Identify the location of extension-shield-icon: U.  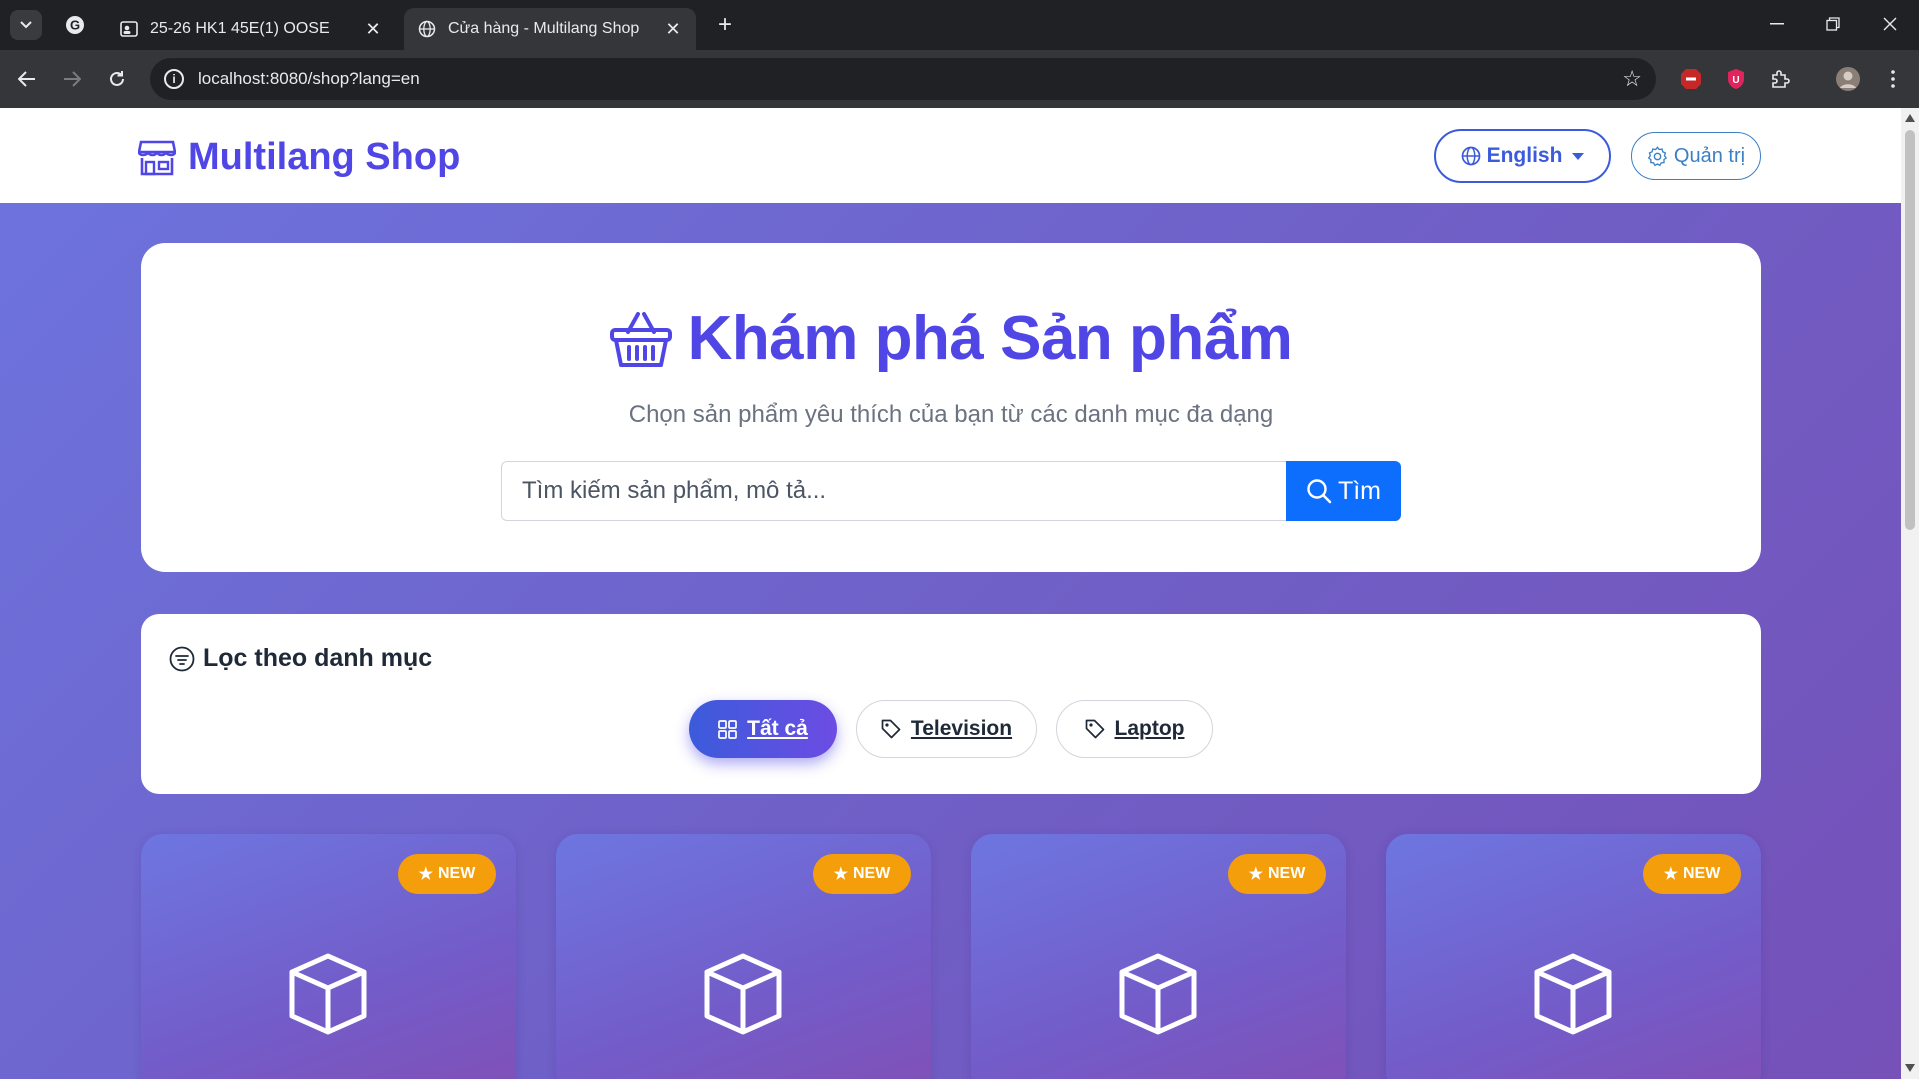
(1736, 79).